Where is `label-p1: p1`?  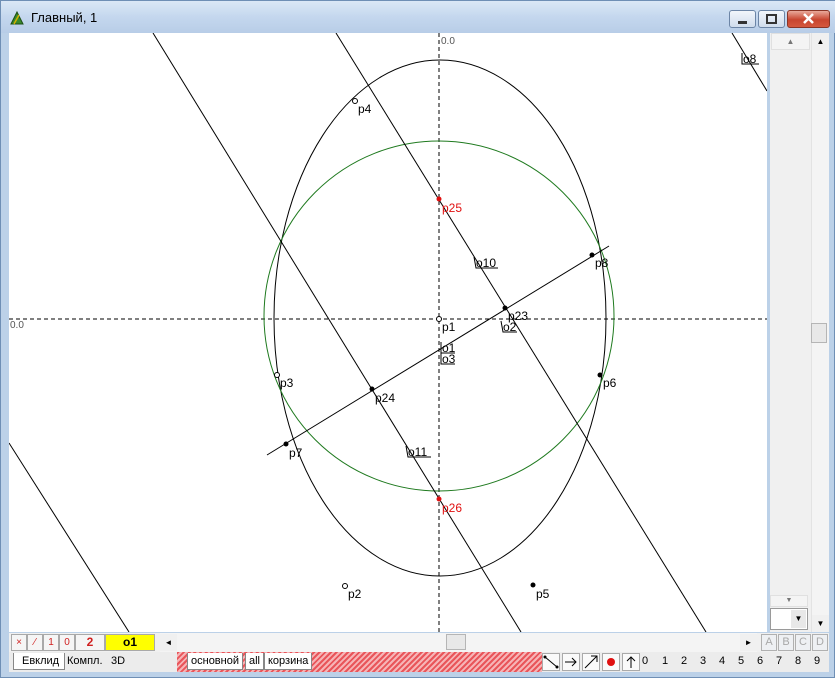 label-p1: p1 is located at coordinates (449, 327).